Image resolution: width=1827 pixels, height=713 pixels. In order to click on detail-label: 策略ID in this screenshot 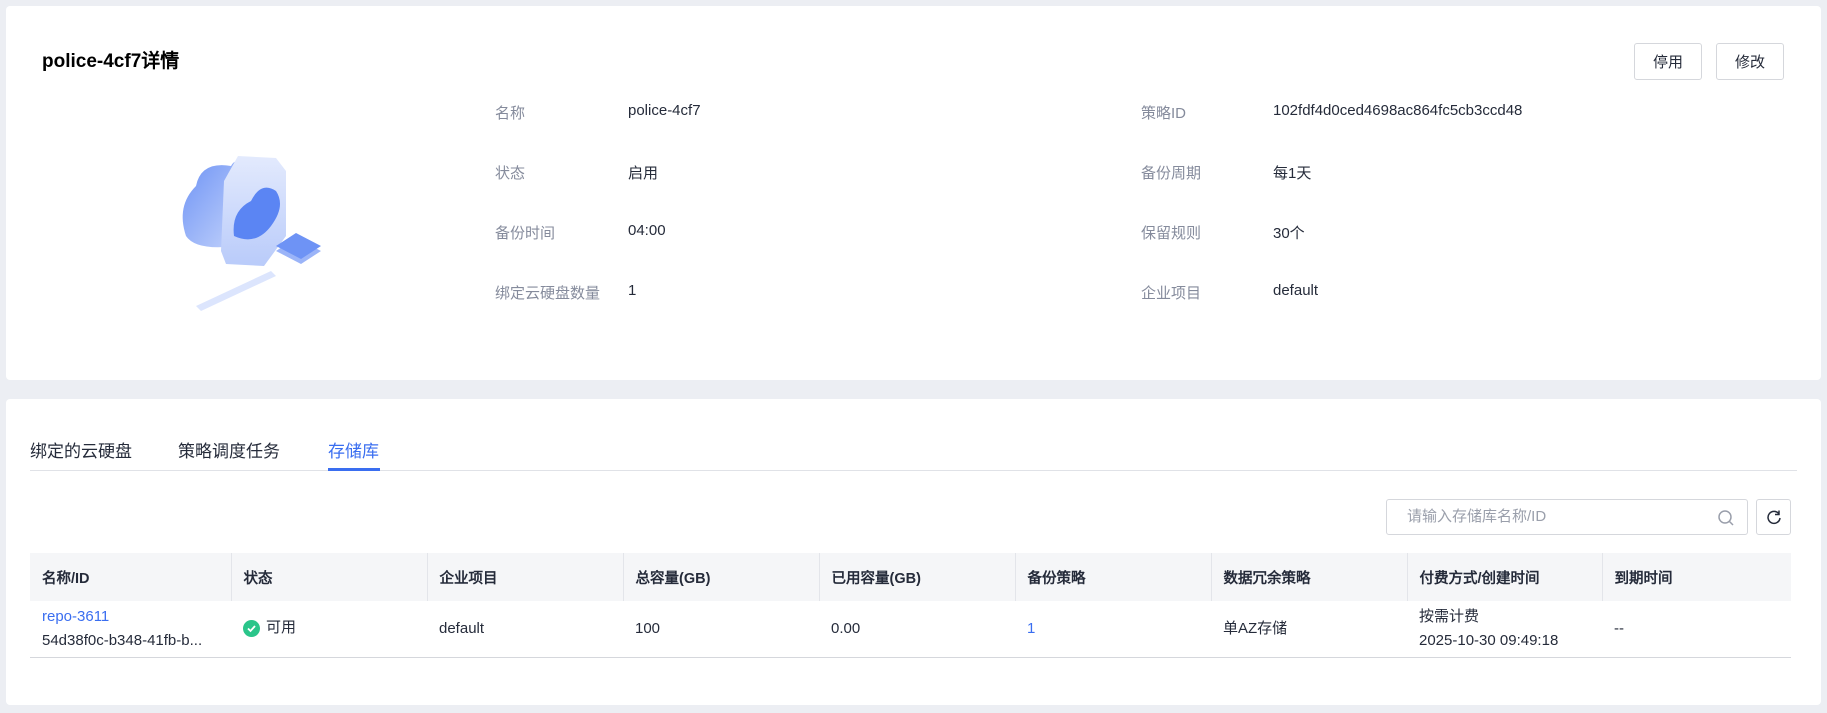, I will do `click(1164, 113)`.